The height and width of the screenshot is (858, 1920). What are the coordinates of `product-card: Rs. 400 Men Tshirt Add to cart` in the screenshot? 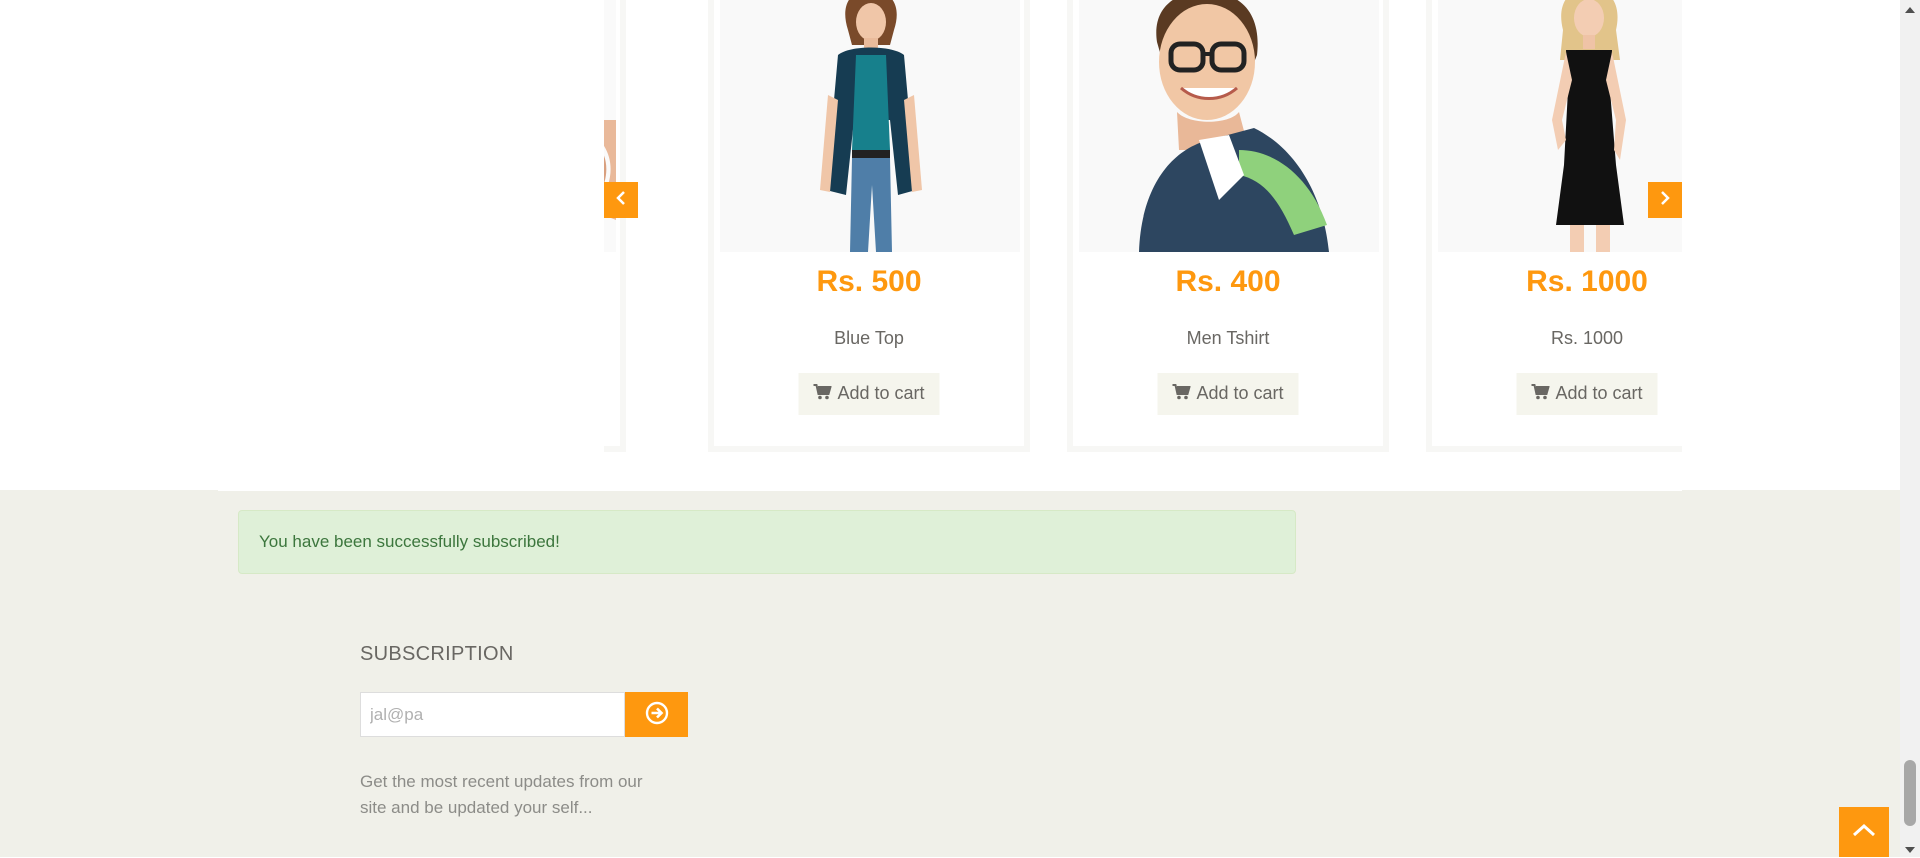 It's located at (1228, 226).